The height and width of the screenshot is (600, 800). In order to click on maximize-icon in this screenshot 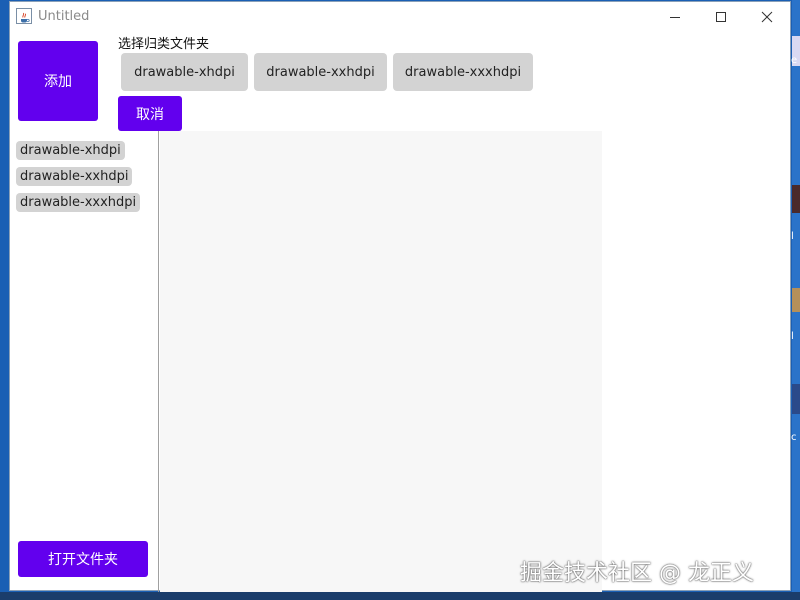, I will do `click(721, 17)`.